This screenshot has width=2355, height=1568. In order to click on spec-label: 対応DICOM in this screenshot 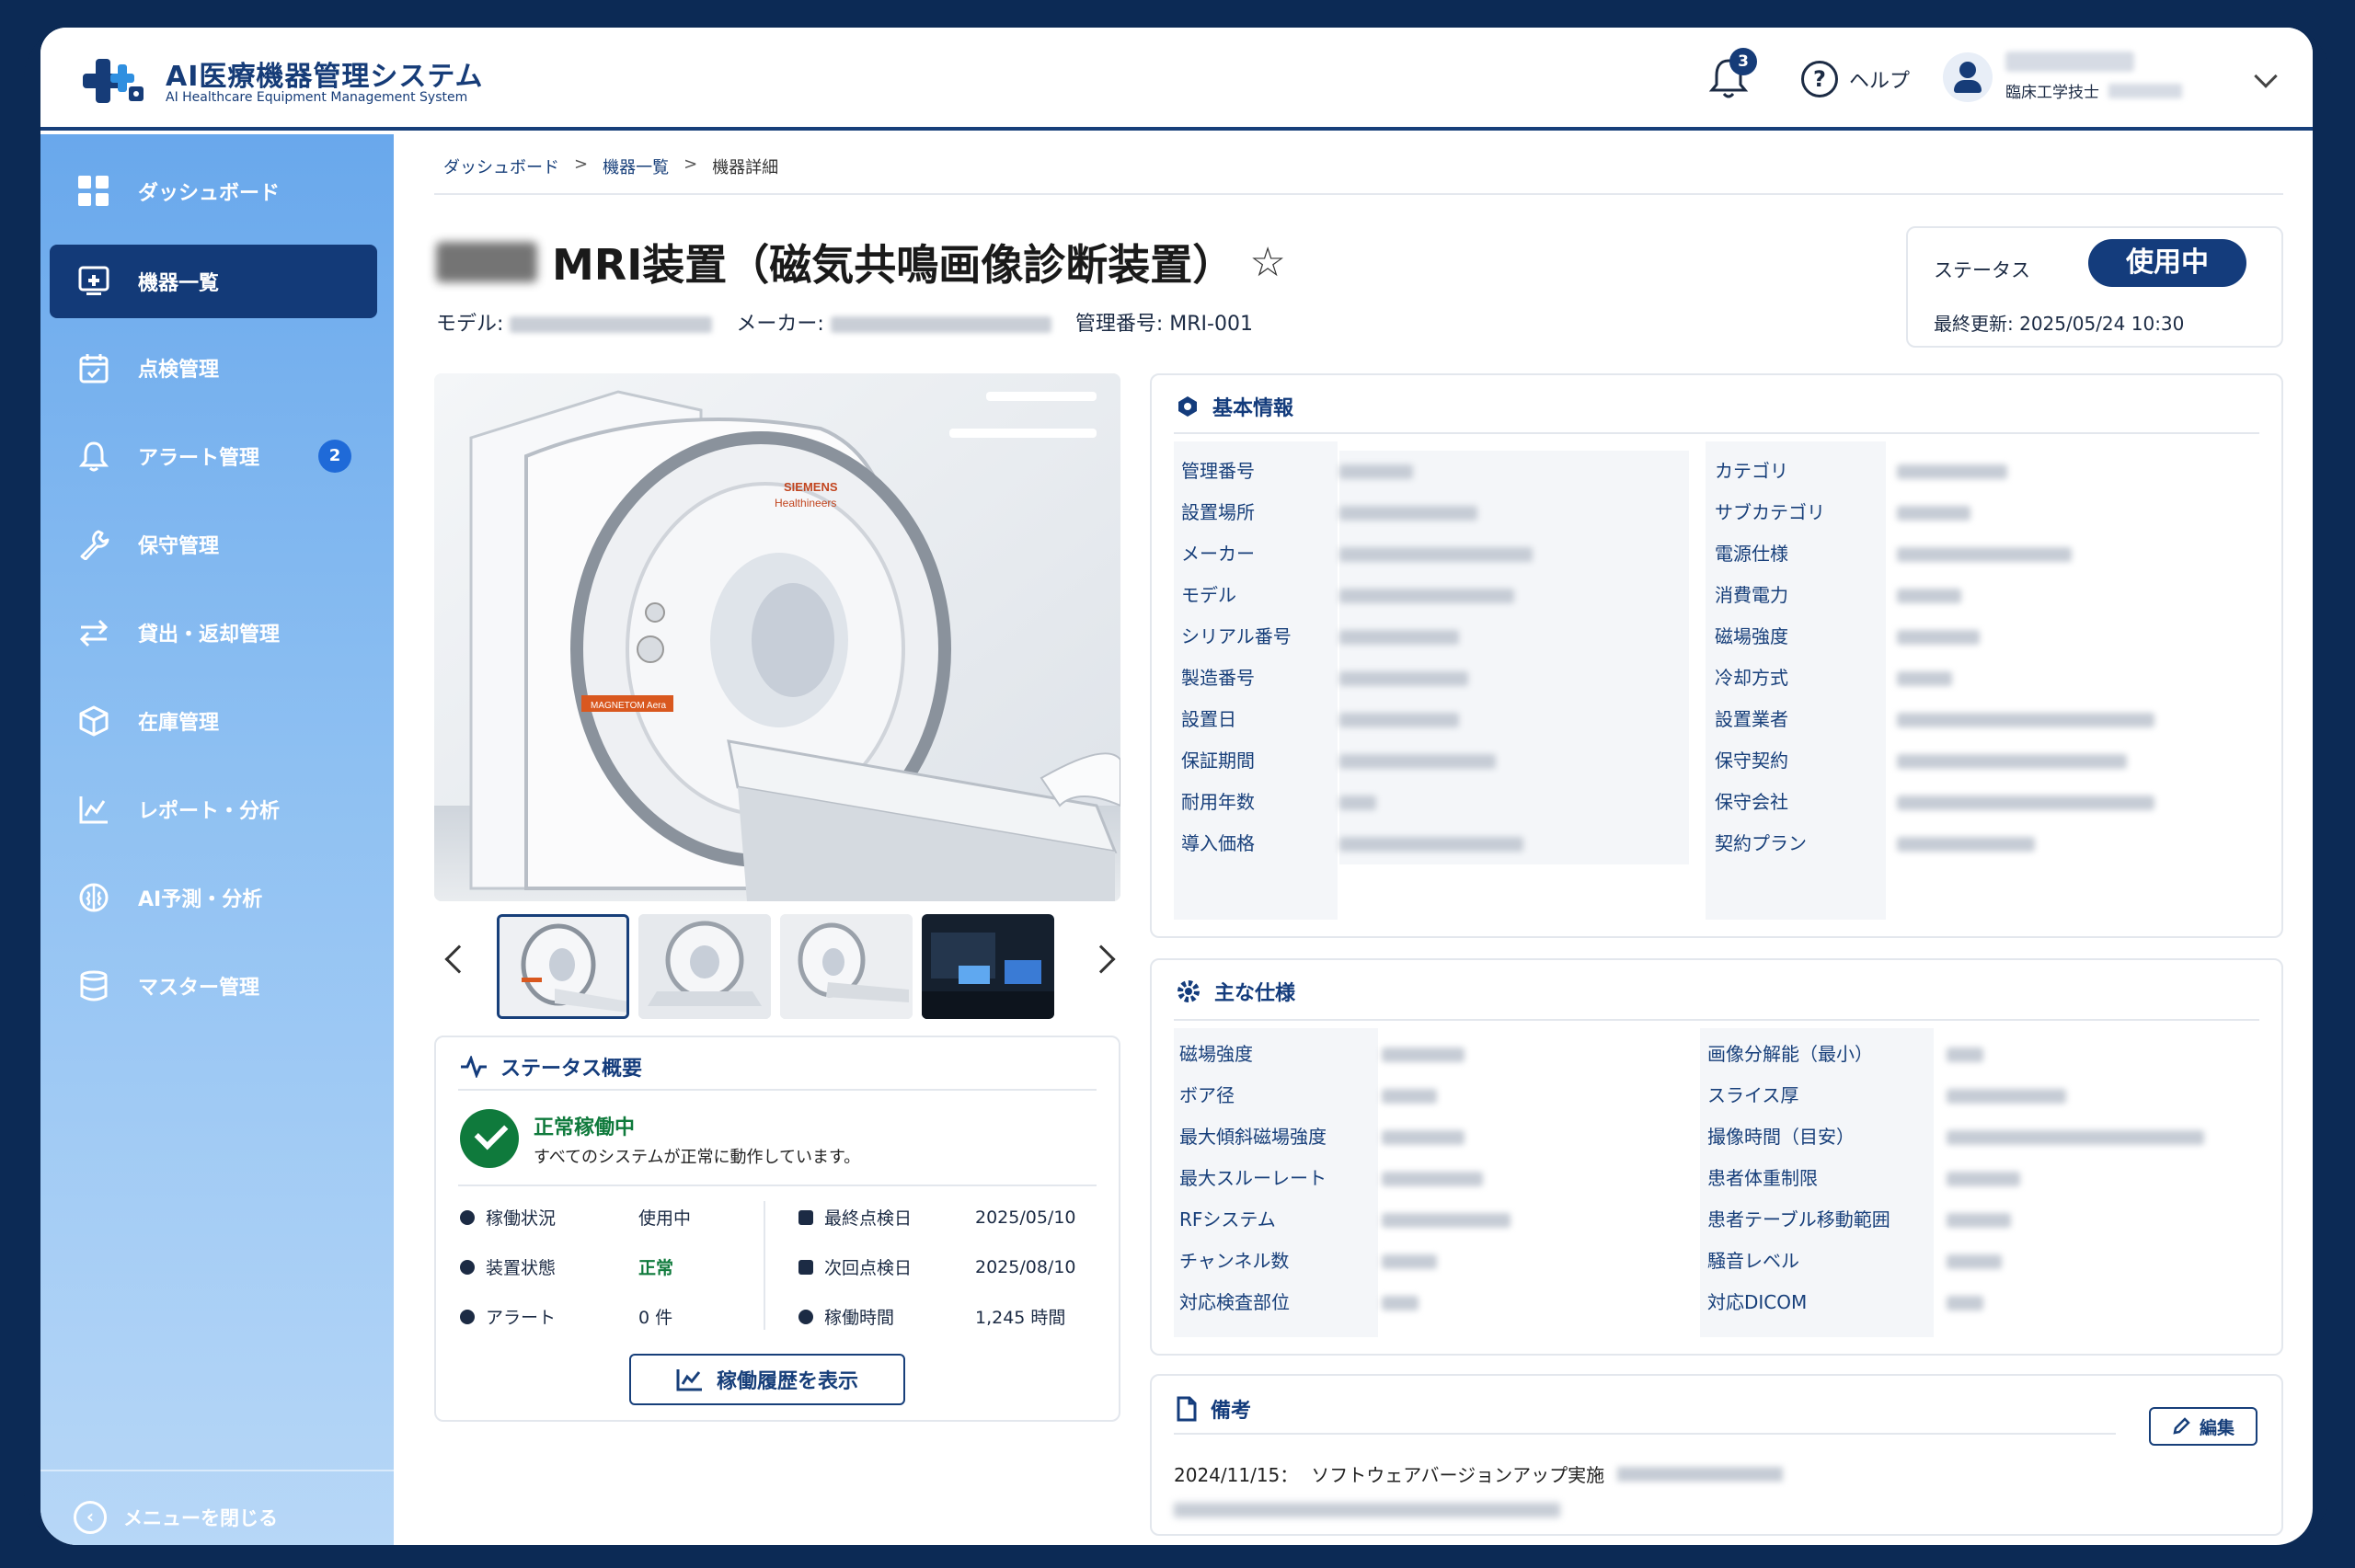, I will do `click(1757, 1302)`.